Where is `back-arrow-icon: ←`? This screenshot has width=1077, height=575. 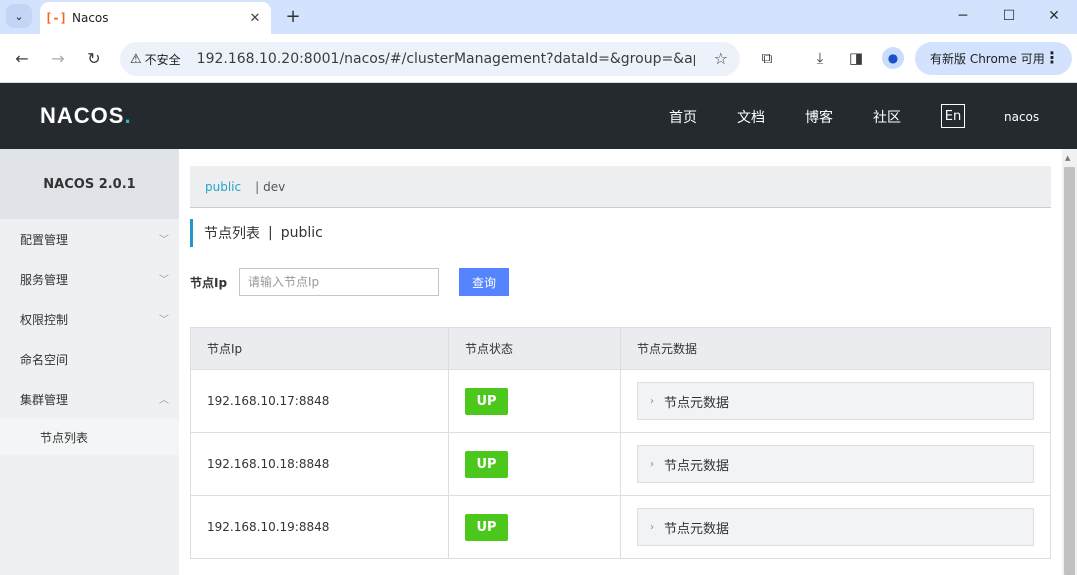
back-arrow-icon: ← is located at coordinates (22, 58).